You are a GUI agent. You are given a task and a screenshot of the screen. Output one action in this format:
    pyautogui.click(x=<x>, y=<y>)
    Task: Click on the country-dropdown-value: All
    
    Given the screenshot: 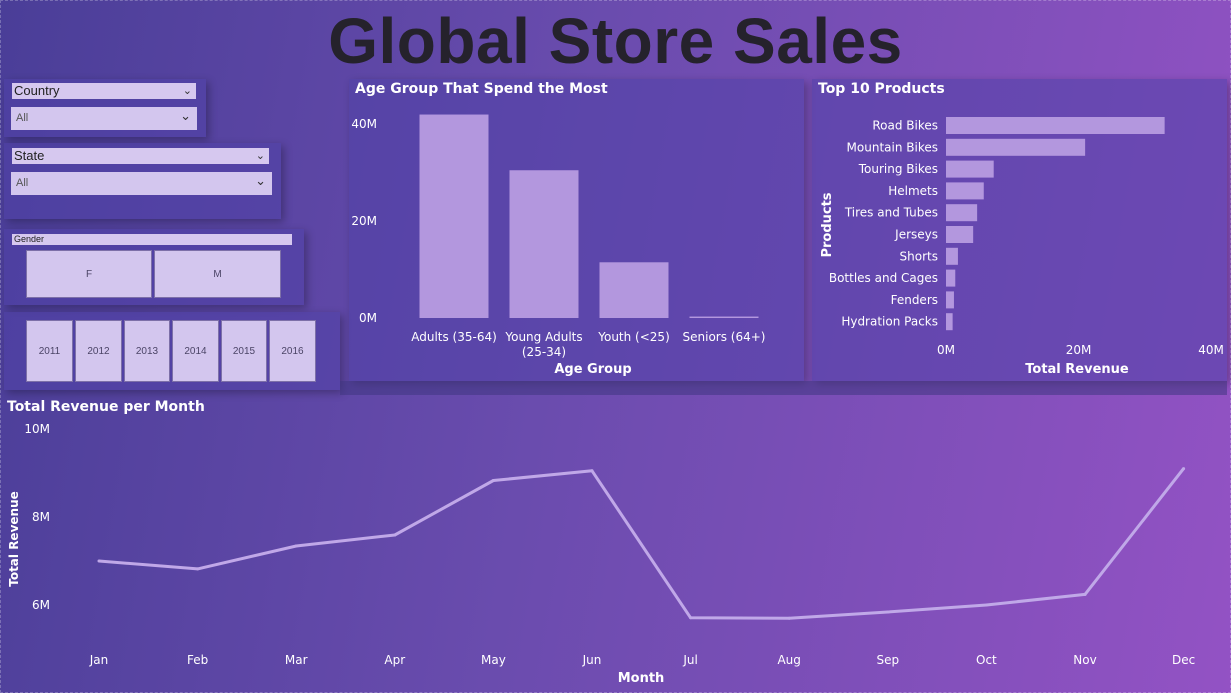 What is the action you would take?
    pyautogui.click(x=22, y=118)
    